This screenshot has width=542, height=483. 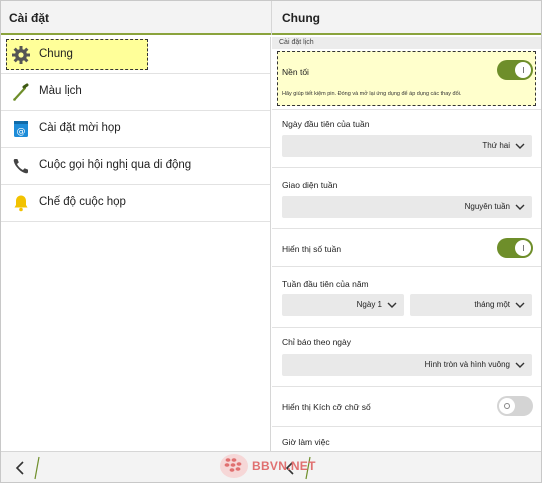 I want to click on working-hours-label: Giờ làm việc, so click(x=306, y=442).